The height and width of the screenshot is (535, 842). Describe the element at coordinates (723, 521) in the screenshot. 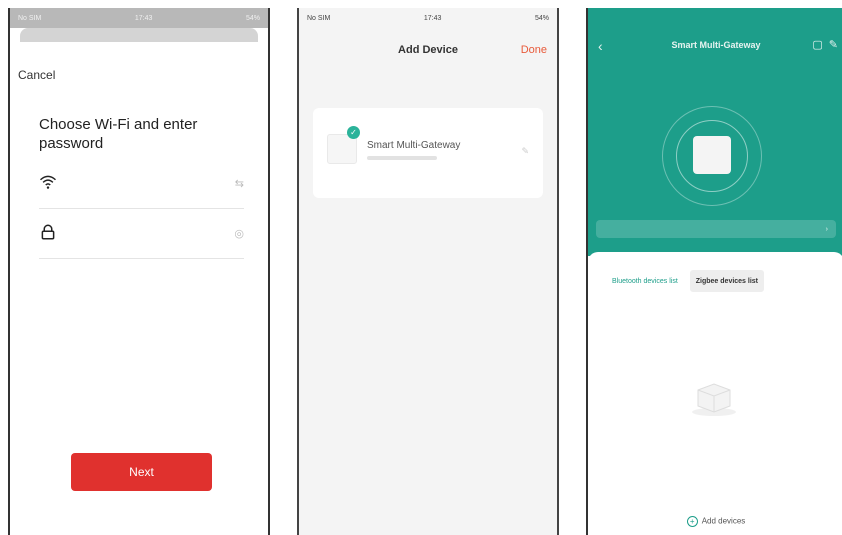

I see `add-devices-label: Add devices` at that location.